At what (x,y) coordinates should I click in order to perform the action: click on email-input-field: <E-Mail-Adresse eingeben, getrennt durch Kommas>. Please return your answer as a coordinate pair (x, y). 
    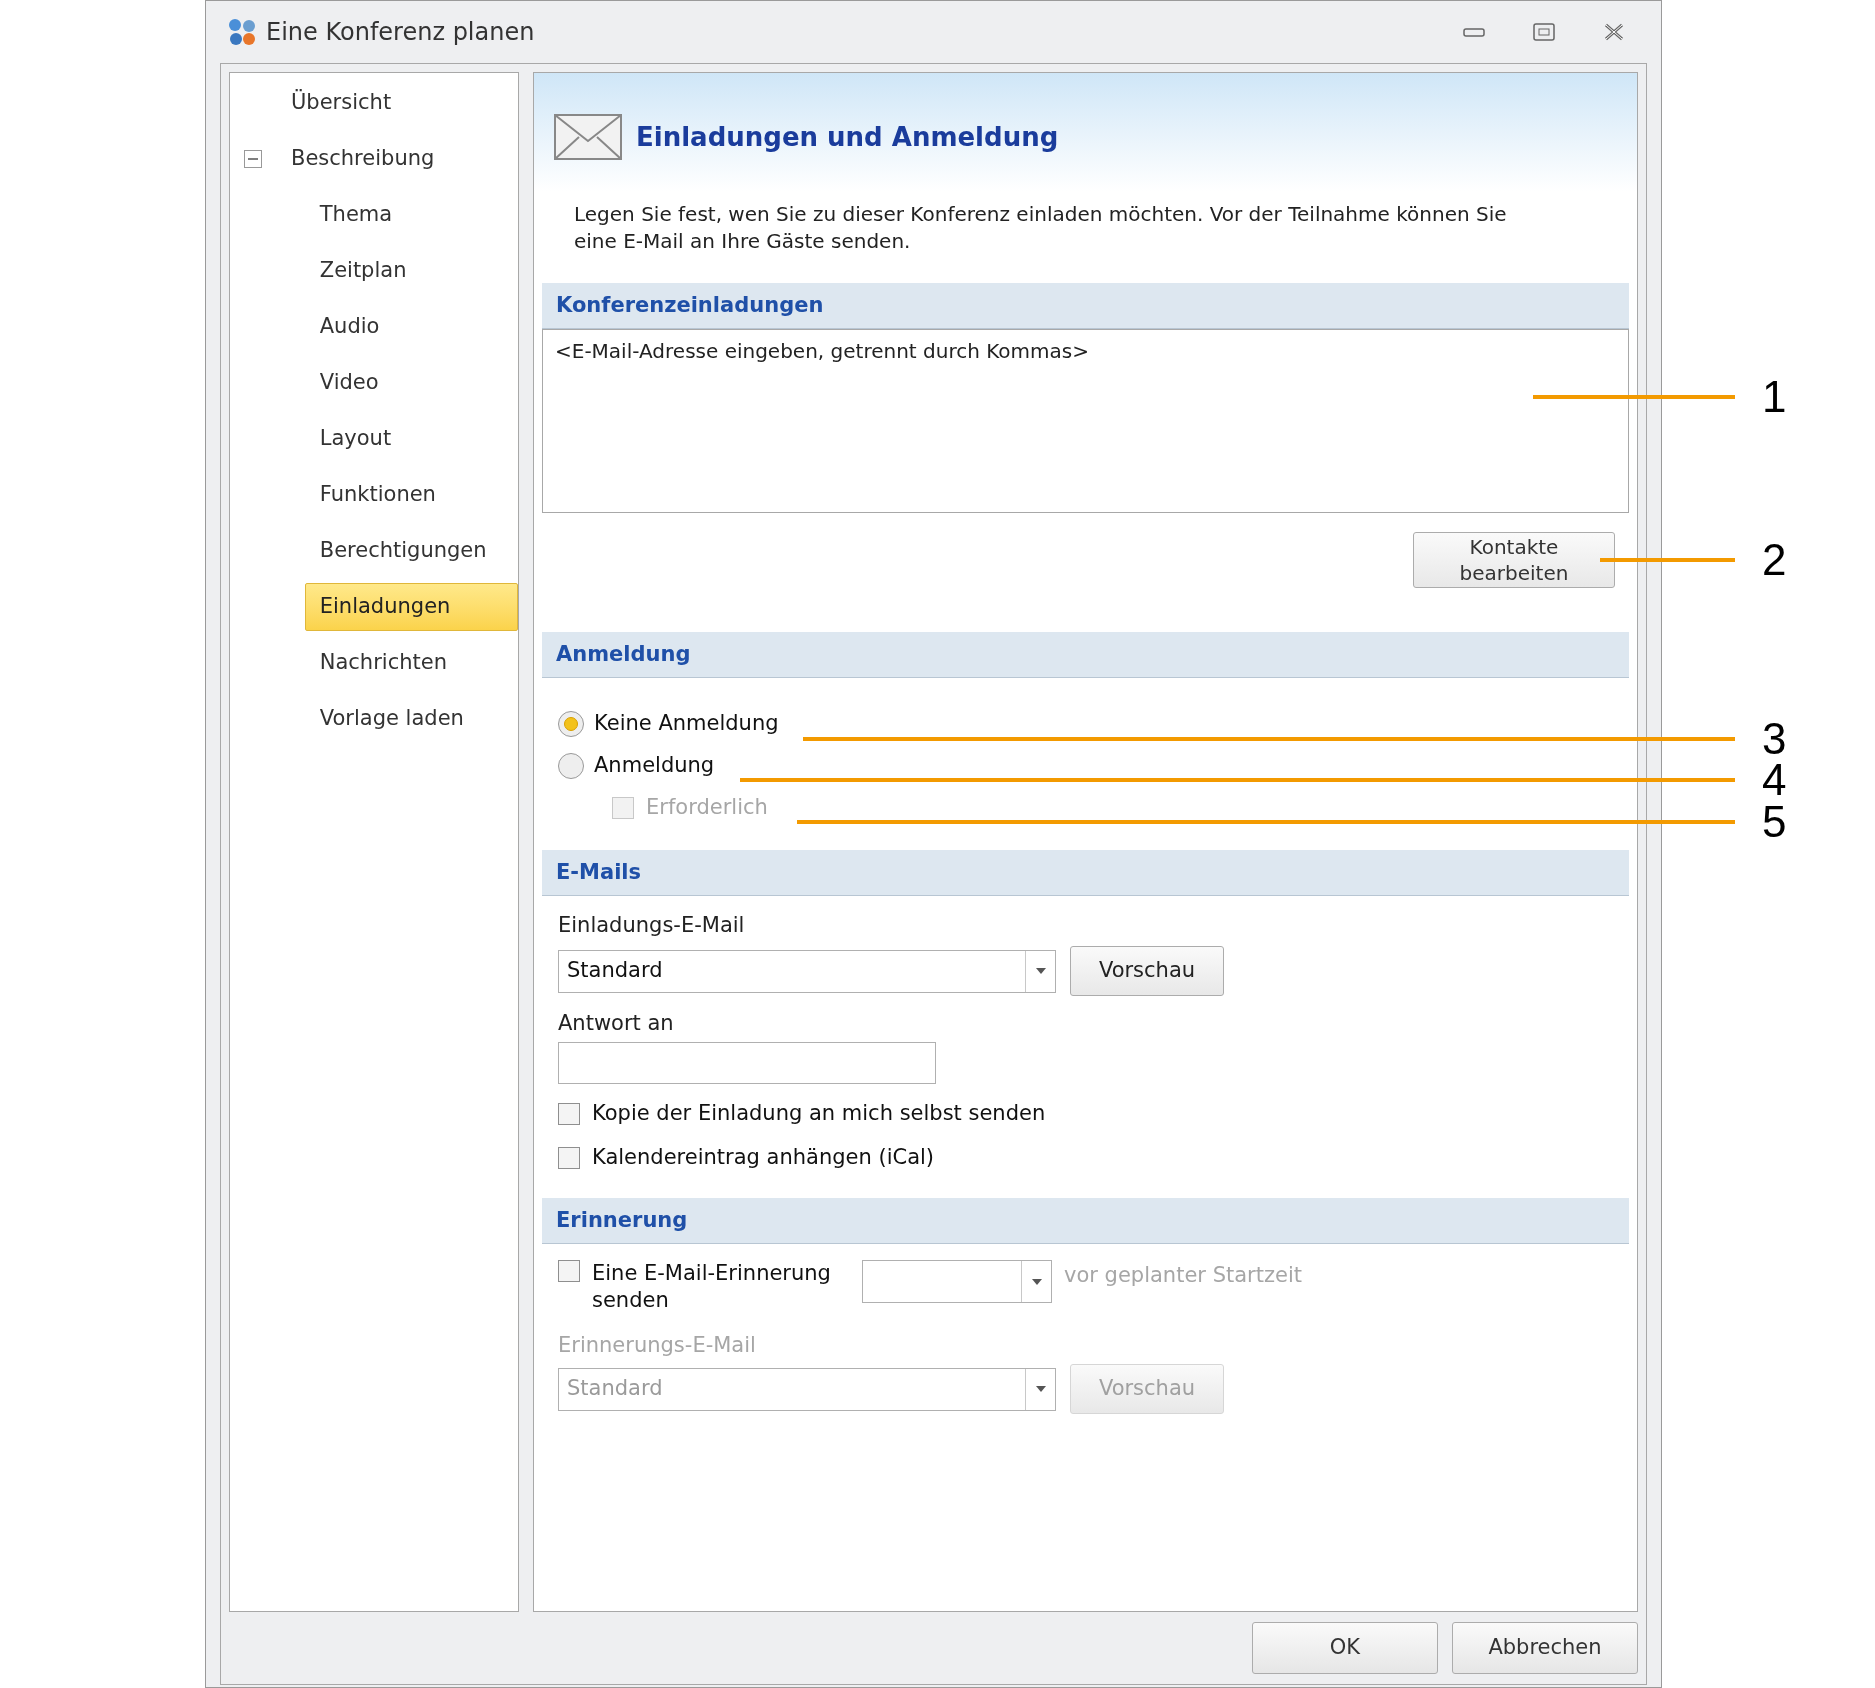
    Looking at the image, I should click on (1085, 421).